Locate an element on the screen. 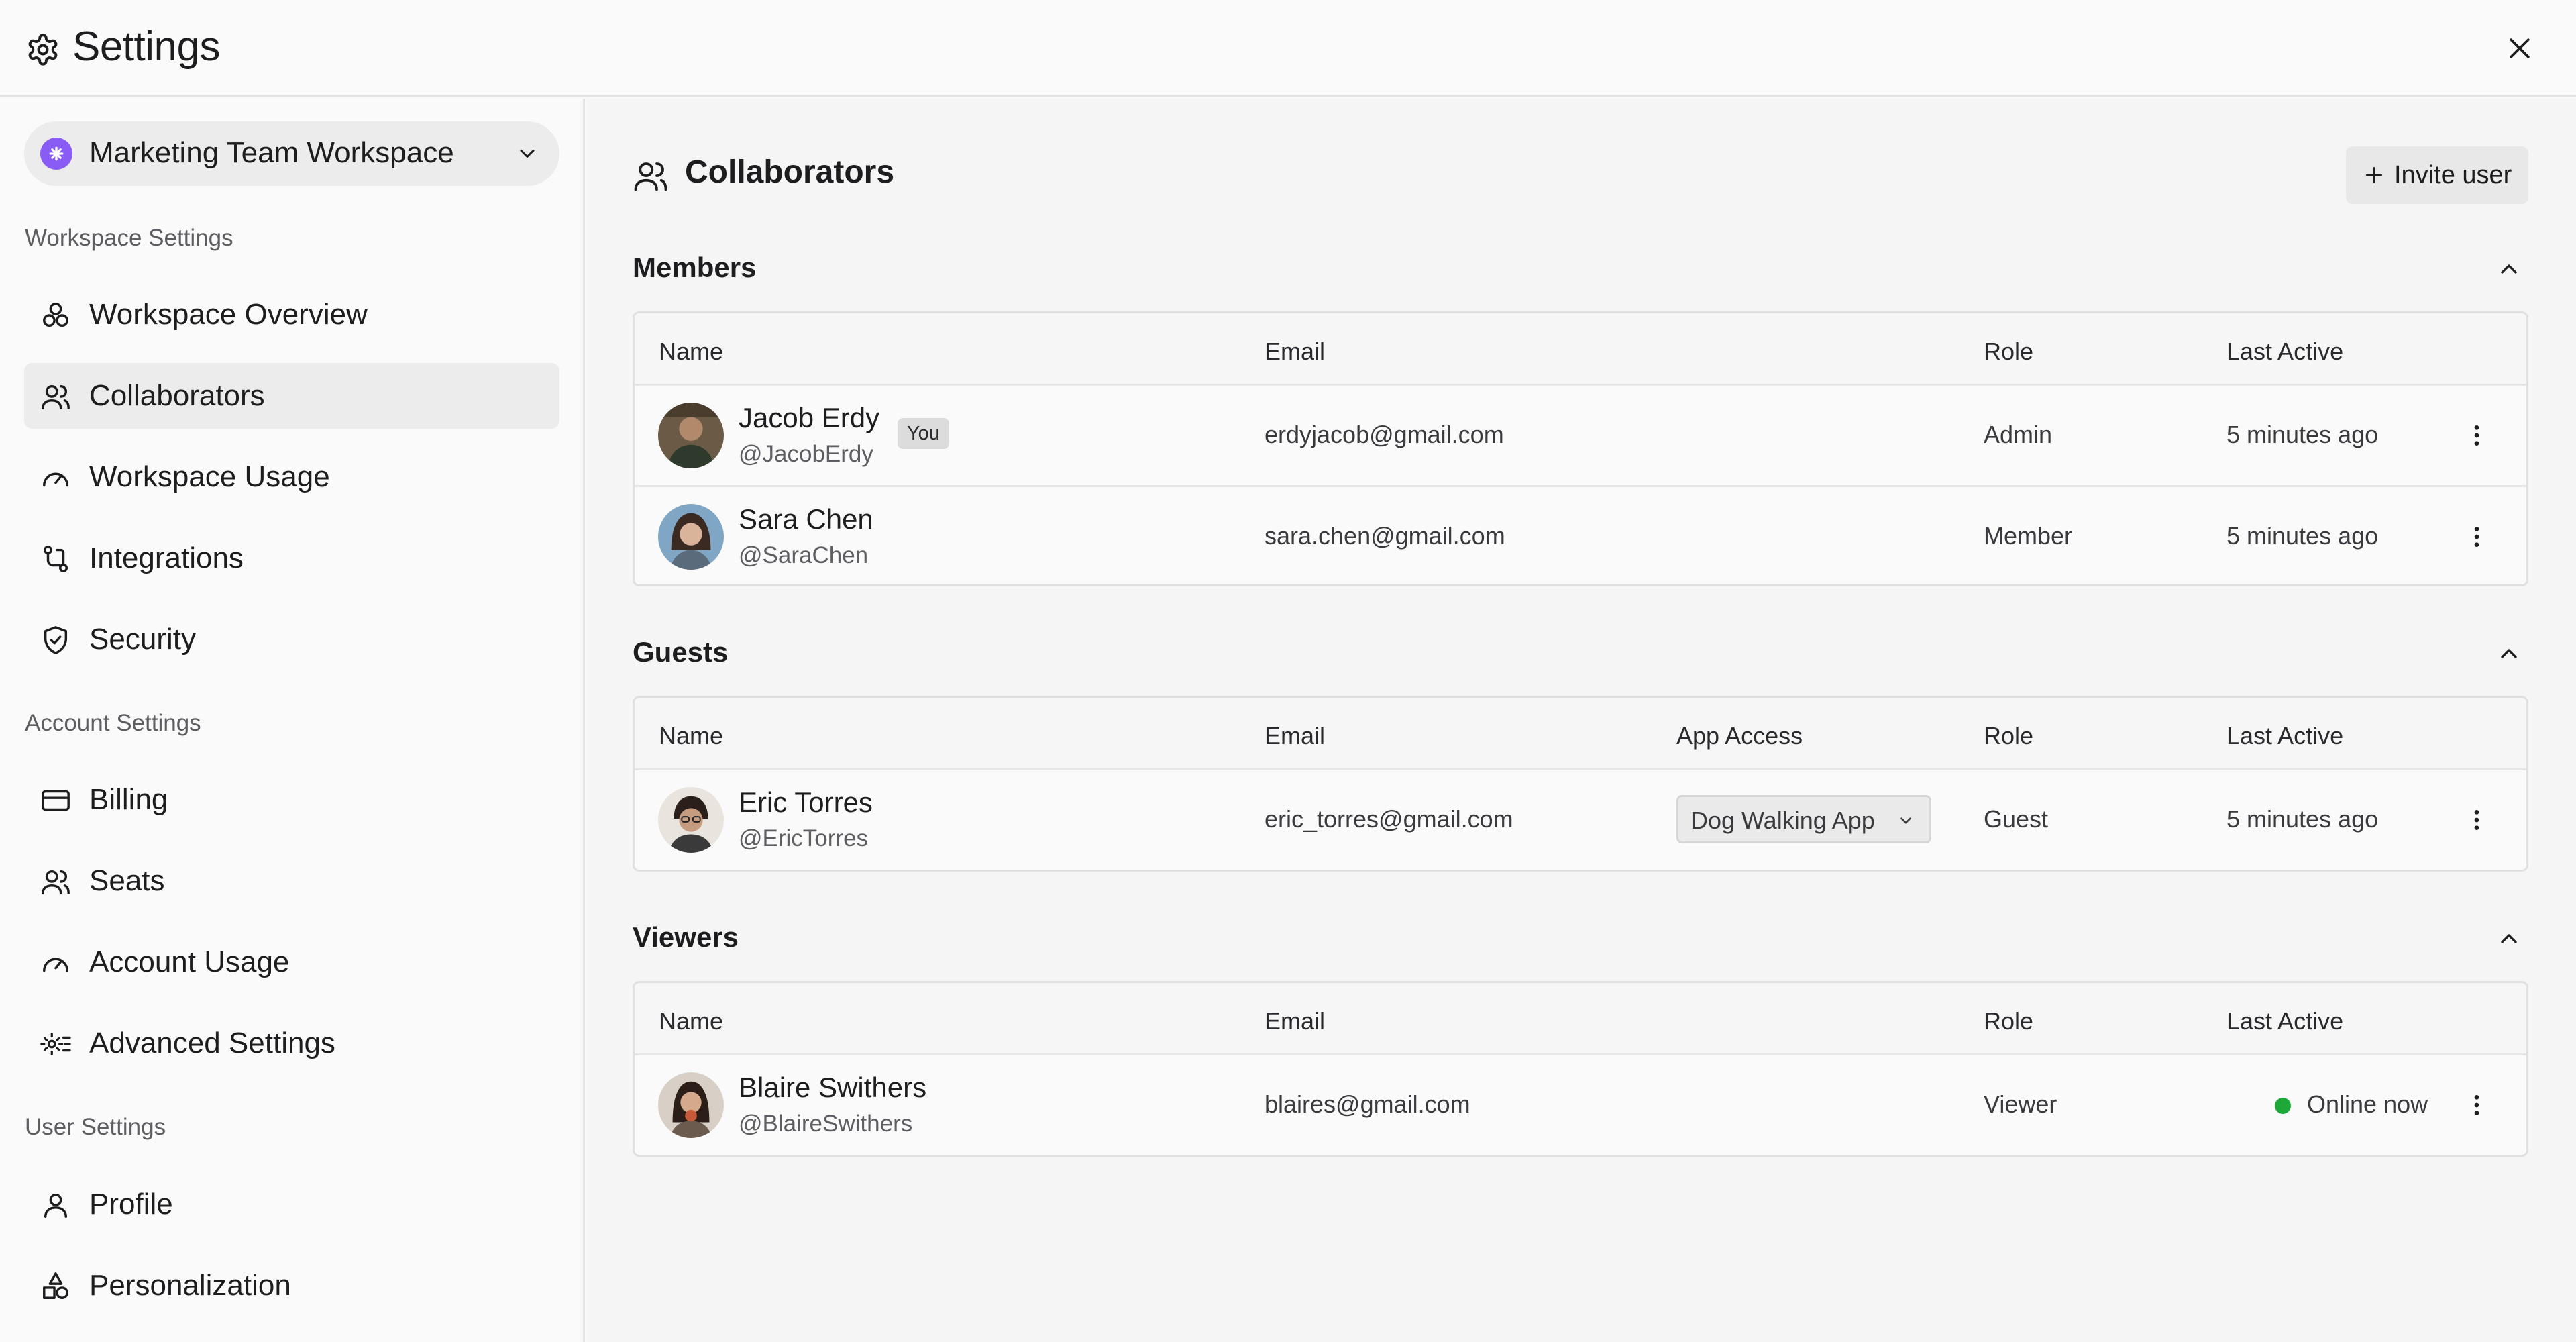 The width and height of the screenshot is (2576, 1342). sidebar-item-label: Profile is located at coordinates (131, 1204).